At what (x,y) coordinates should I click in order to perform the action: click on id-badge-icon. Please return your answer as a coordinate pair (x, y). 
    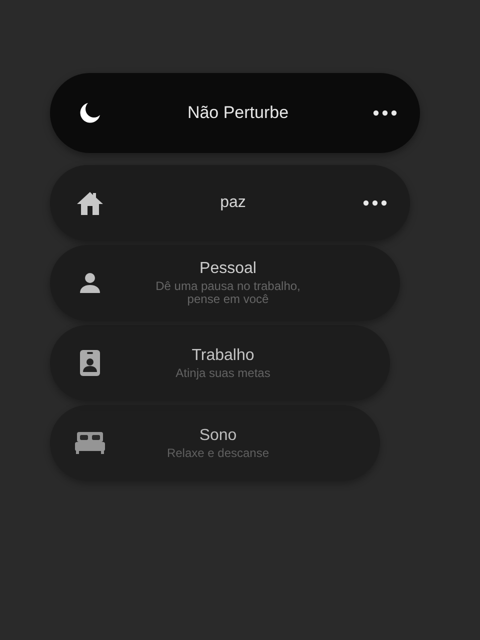
    Looking at the image, I should click on (90, 363).